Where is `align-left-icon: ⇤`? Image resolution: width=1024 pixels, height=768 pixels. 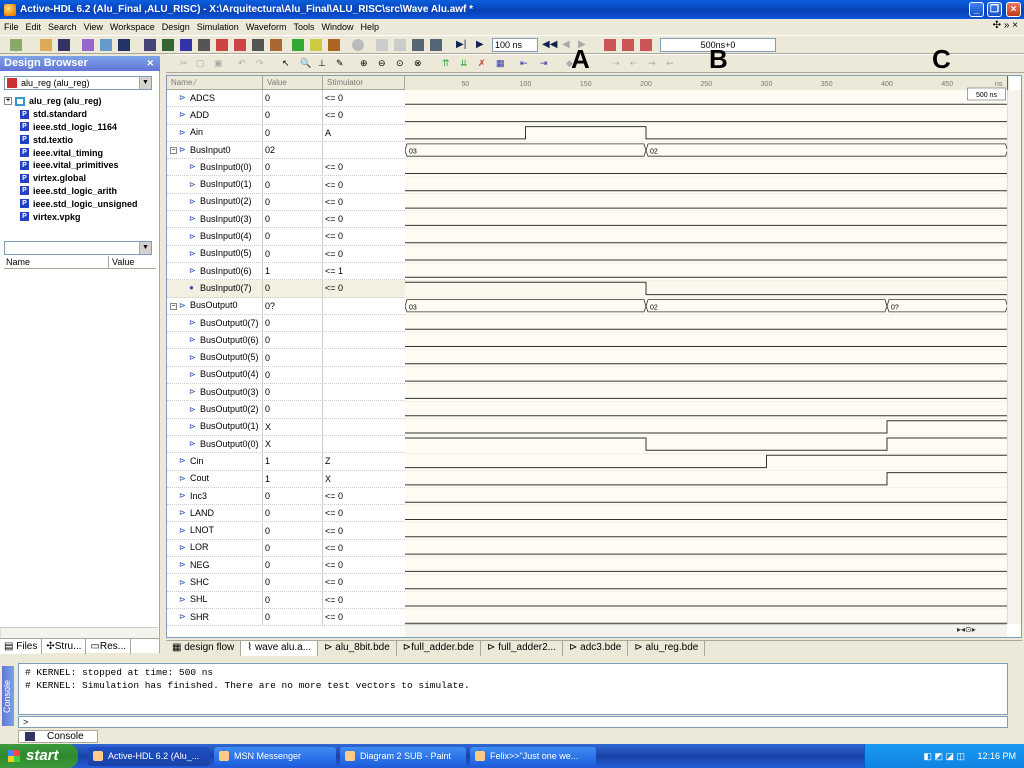 align-left-icon: ⇤ is located at coordinates (526, 64).